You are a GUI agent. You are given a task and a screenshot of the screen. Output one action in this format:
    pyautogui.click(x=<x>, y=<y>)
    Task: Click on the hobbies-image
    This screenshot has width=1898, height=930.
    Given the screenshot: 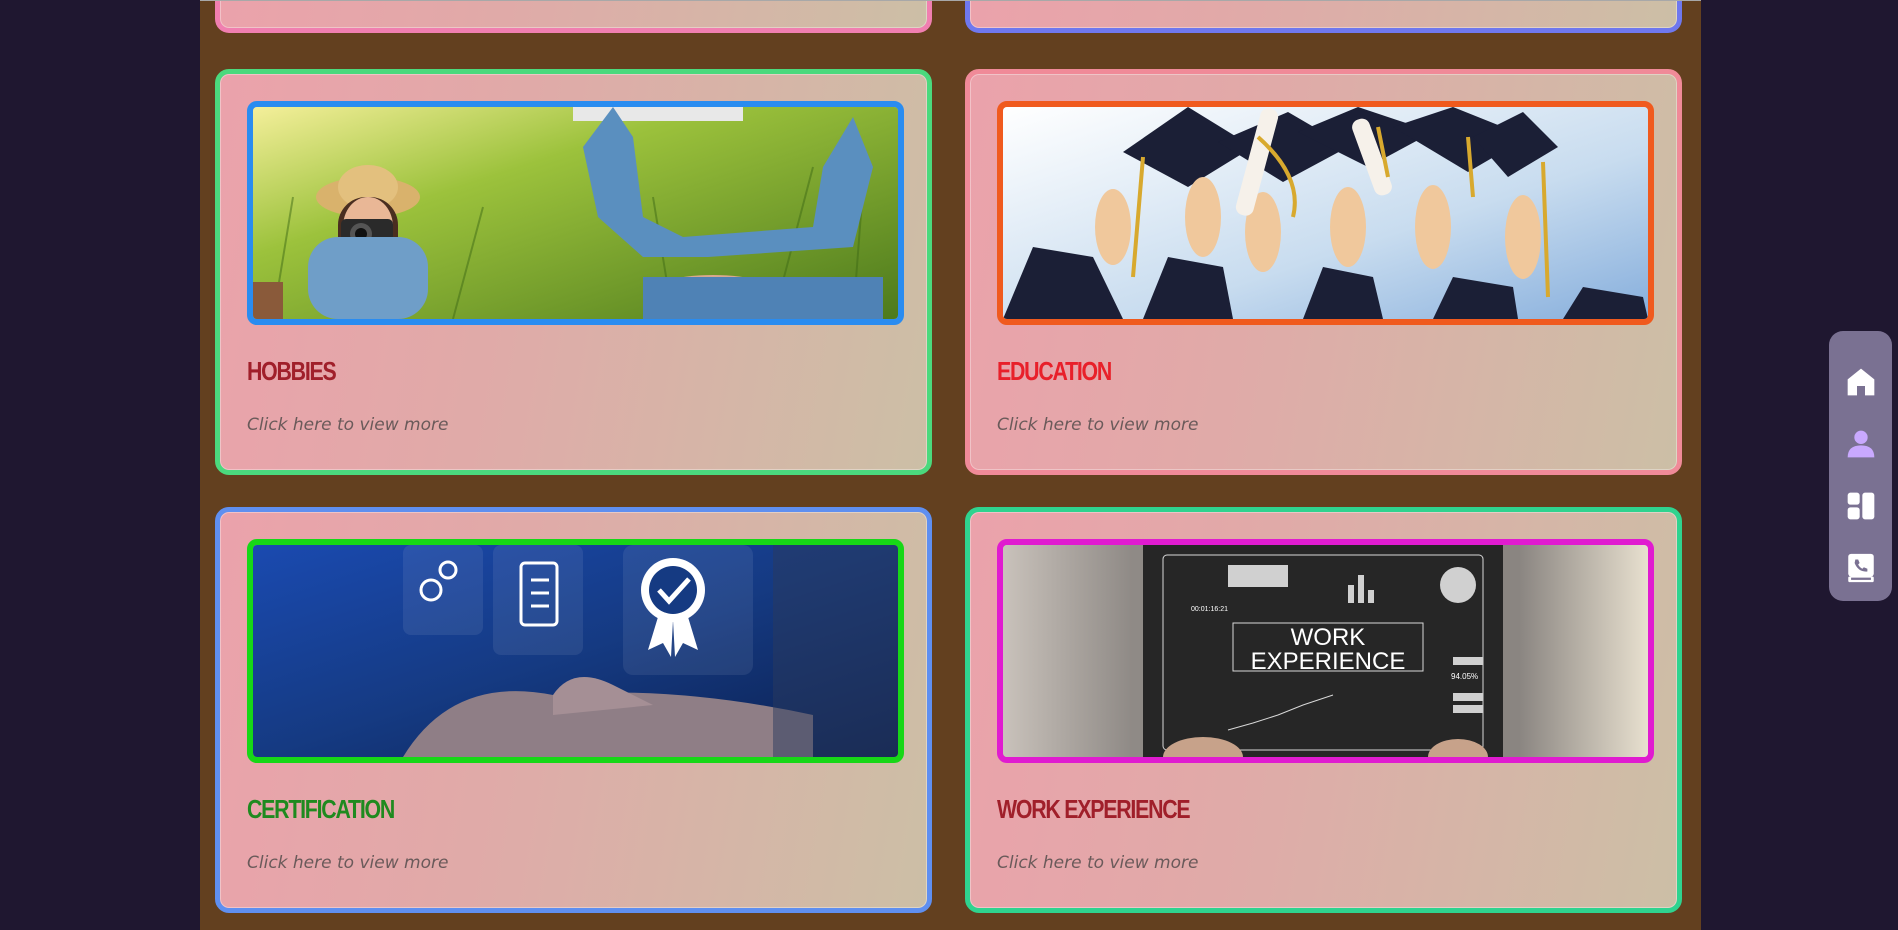 What is the action you would take?
    pyautogui.click(x=575, y=213)
    